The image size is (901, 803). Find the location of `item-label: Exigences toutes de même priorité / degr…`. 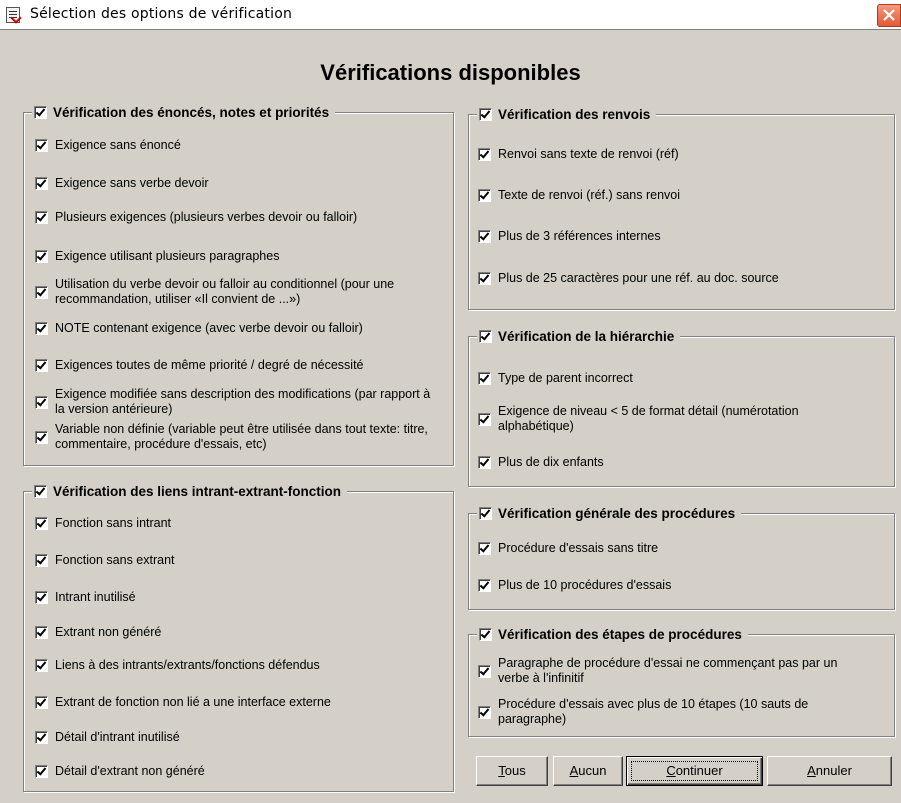

item-label: Exigences toutes de même priorité / degr… is located at coordinates (209, 365).